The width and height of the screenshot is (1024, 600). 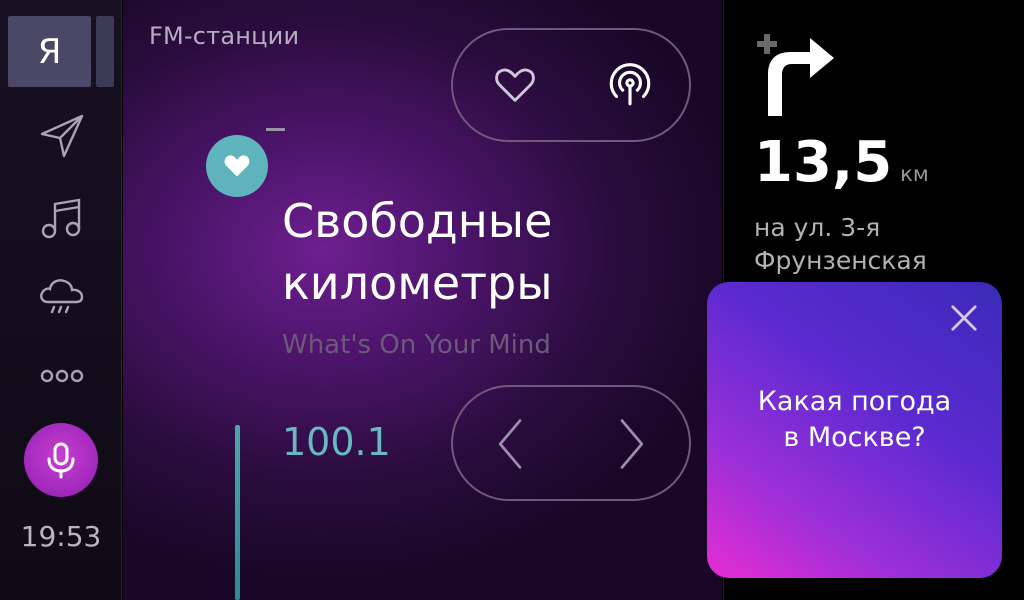 What do you see at coordinates (237, 512) in the screenshot?
I see `frequency-indicator` at bounding box center [237, 512].